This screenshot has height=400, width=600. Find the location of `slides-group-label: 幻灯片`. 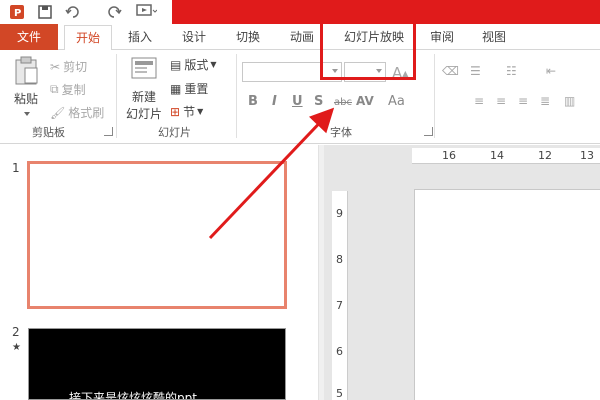

slides-group-label: 幻灯片 is located at coordinates (174, 132).